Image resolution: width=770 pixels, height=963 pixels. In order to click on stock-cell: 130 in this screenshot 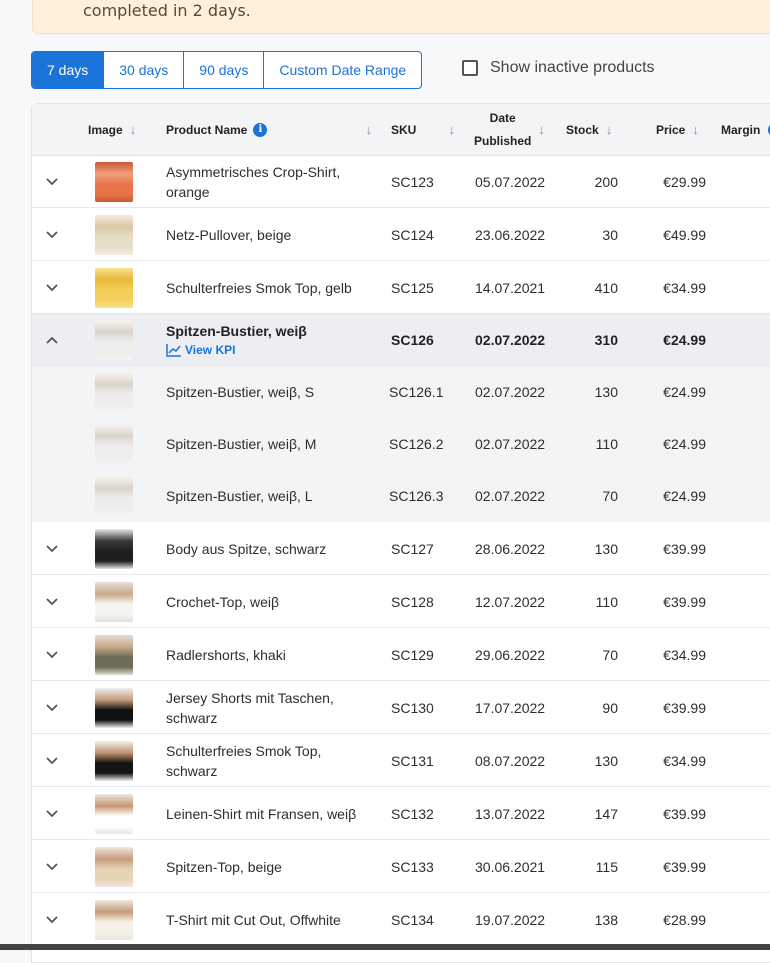, I will do `click(606, 760)`.